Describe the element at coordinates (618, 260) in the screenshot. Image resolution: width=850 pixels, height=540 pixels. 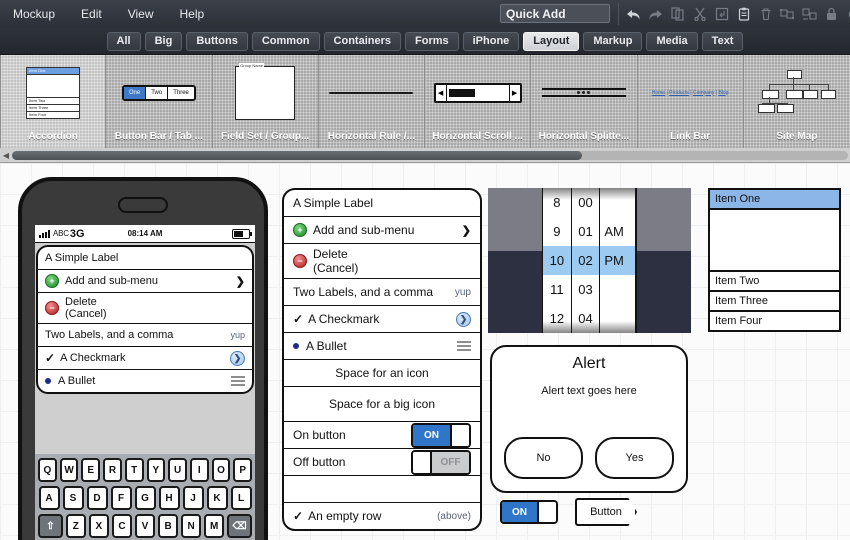
I see `picker-column-meridiem: AM PM` at that location.